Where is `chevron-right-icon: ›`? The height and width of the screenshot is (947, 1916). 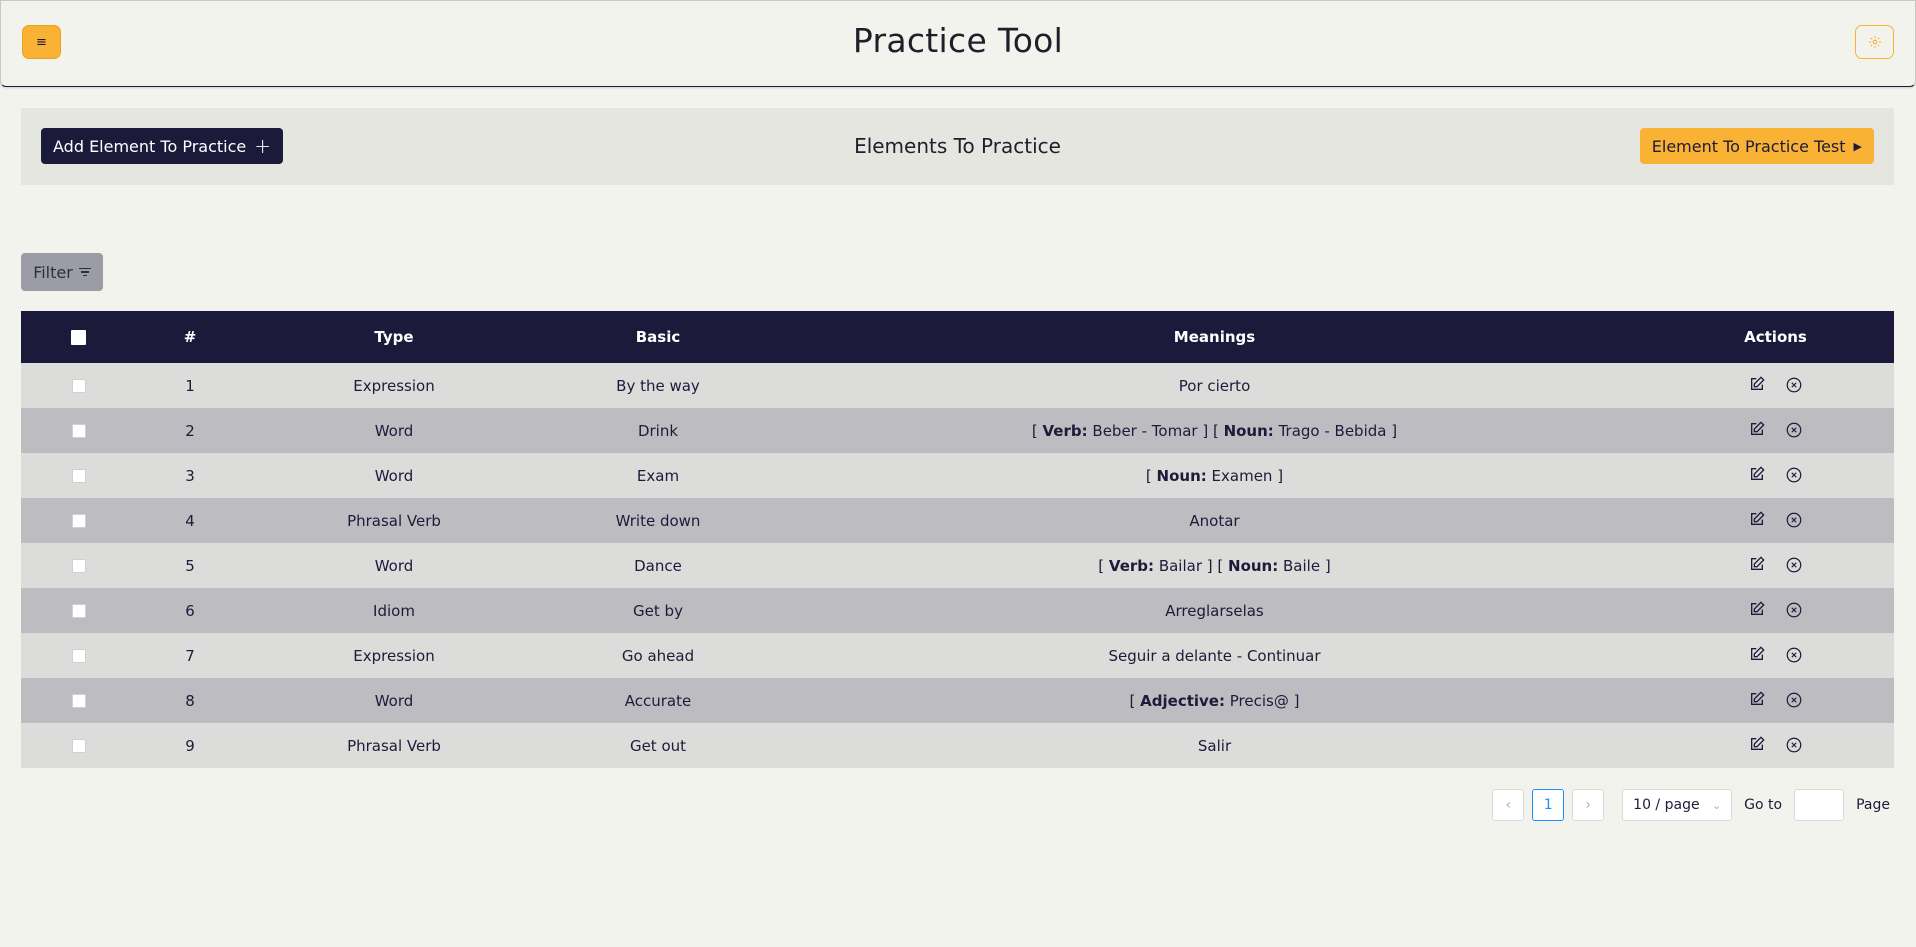
chevron-right-icon: › is located at coordinates (1588, 805).